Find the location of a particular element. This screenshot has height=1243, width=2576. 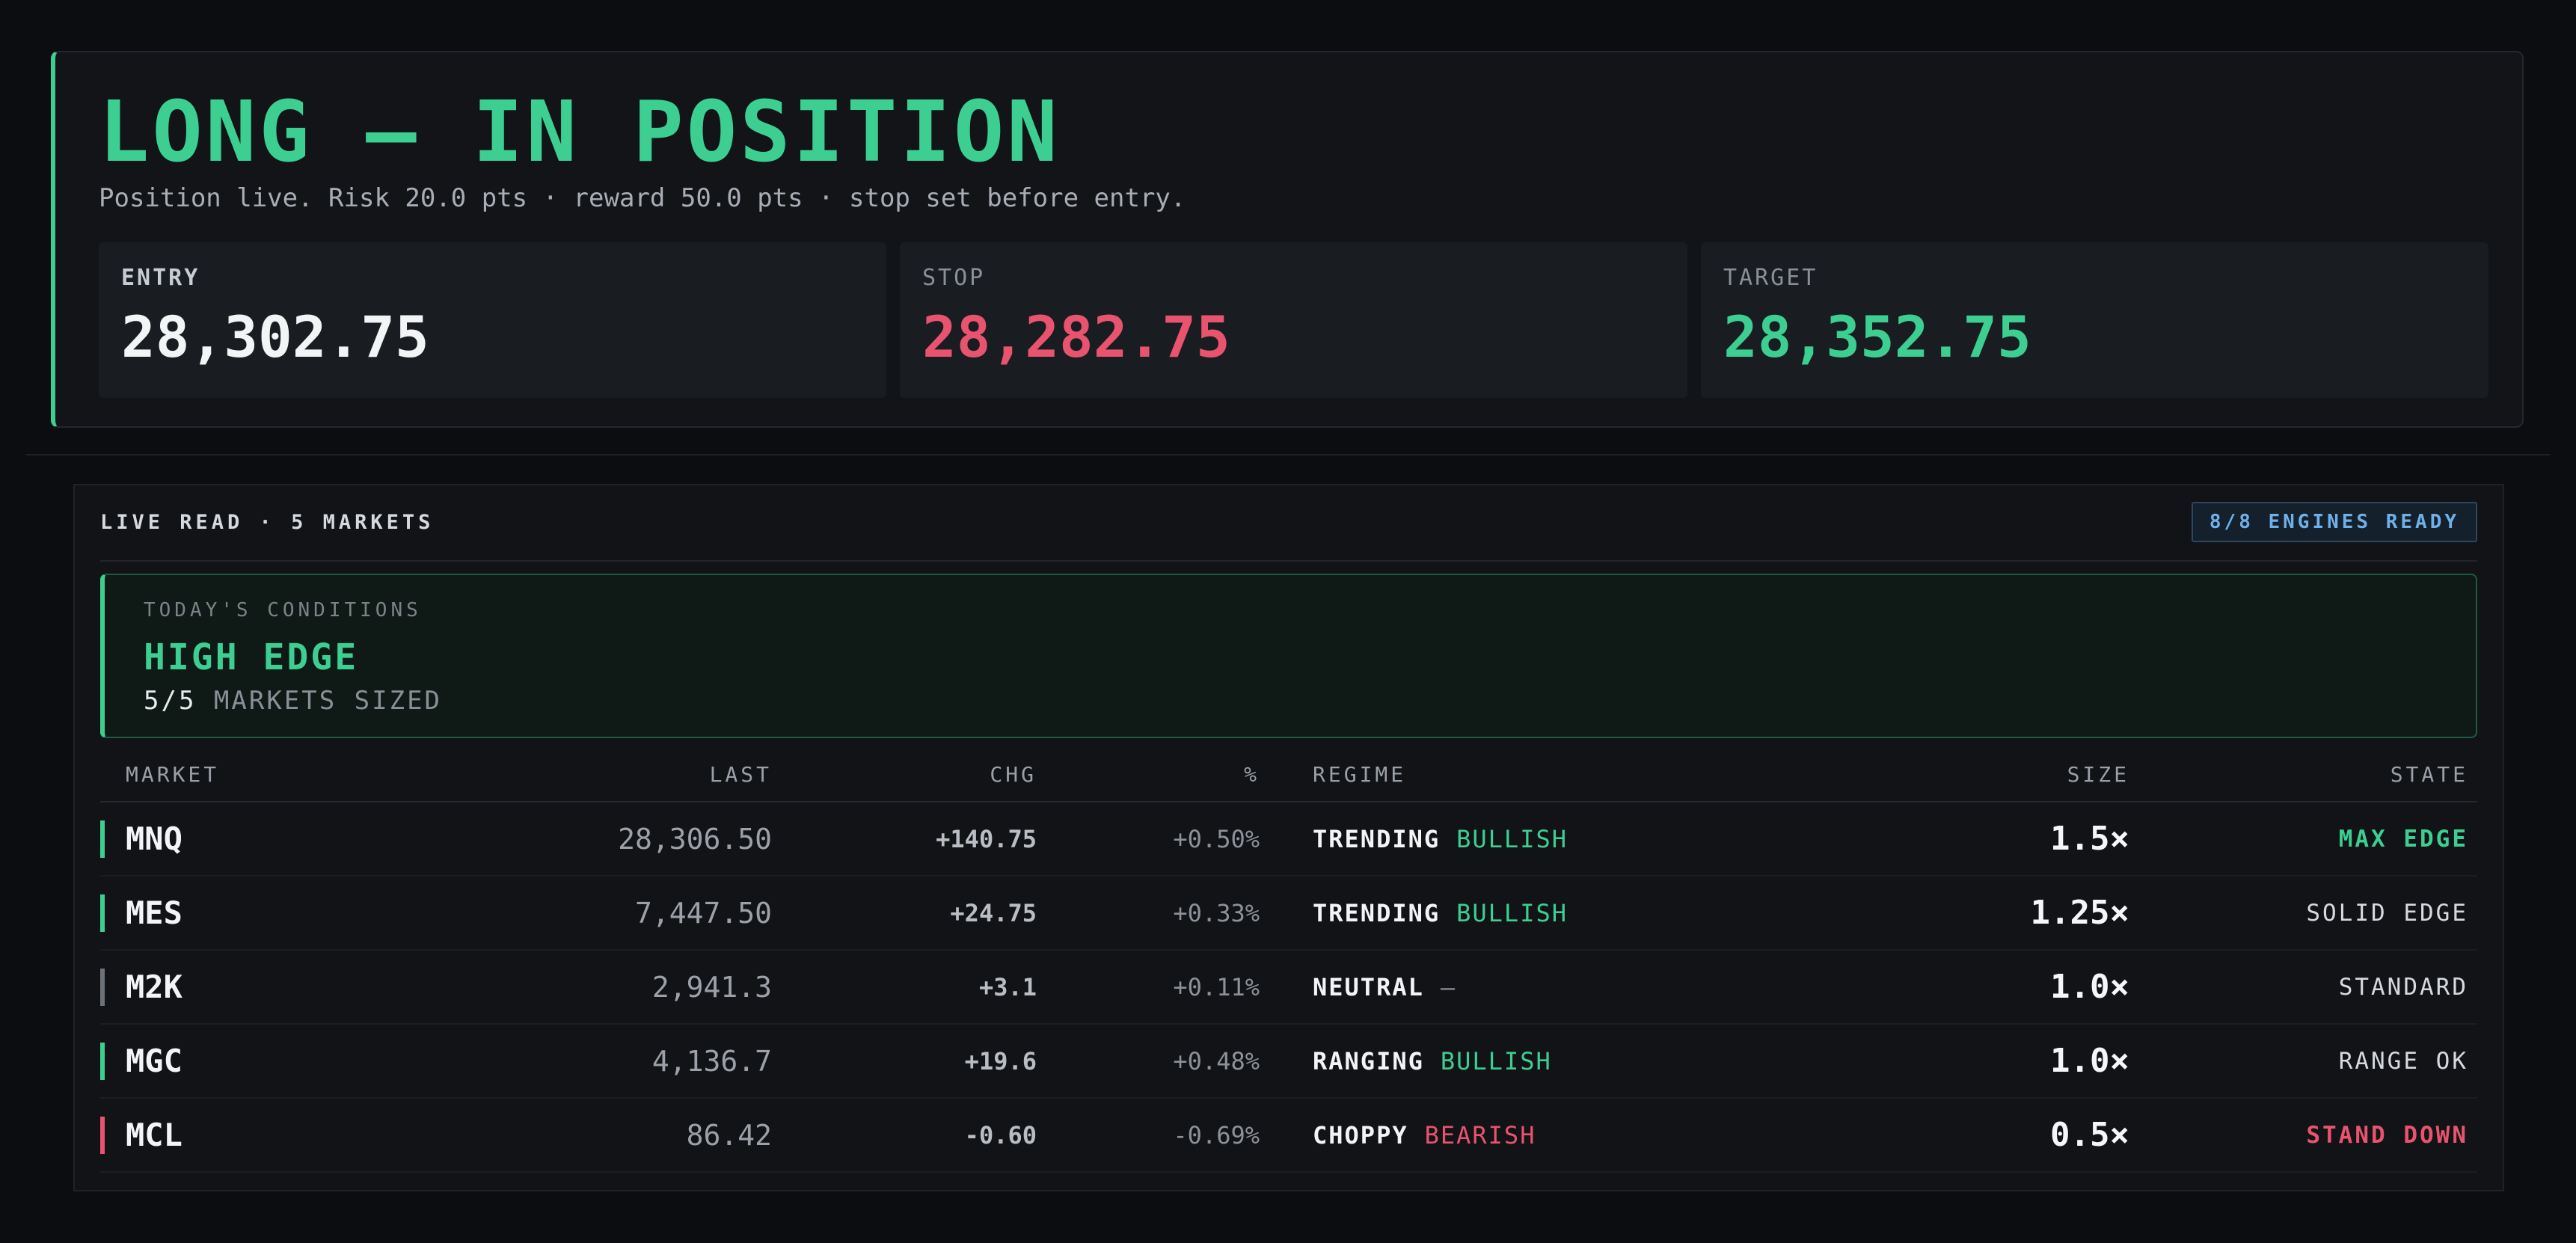

entry-card: ENTRY 28,302.75 is located at coordinates (492, 320).